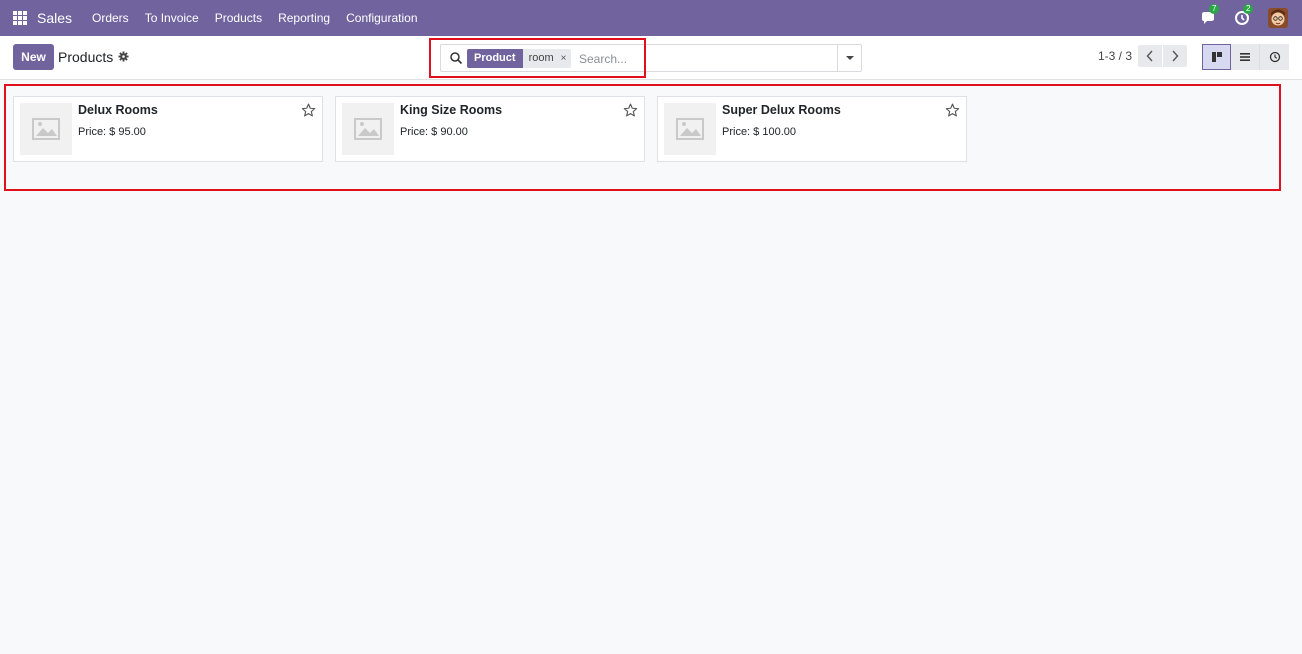 The image size is (1302, 654). I want to click on new-button: New, so click(33, 57).